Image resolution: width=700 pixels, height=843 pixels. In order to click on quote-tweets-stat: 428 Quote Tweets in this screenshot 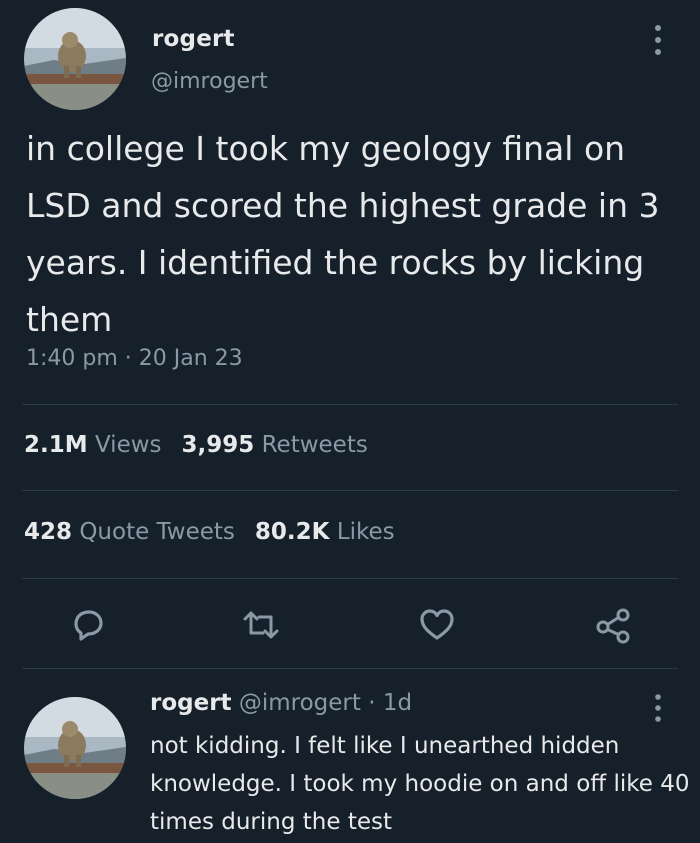, I will do `click(129, 532)`.